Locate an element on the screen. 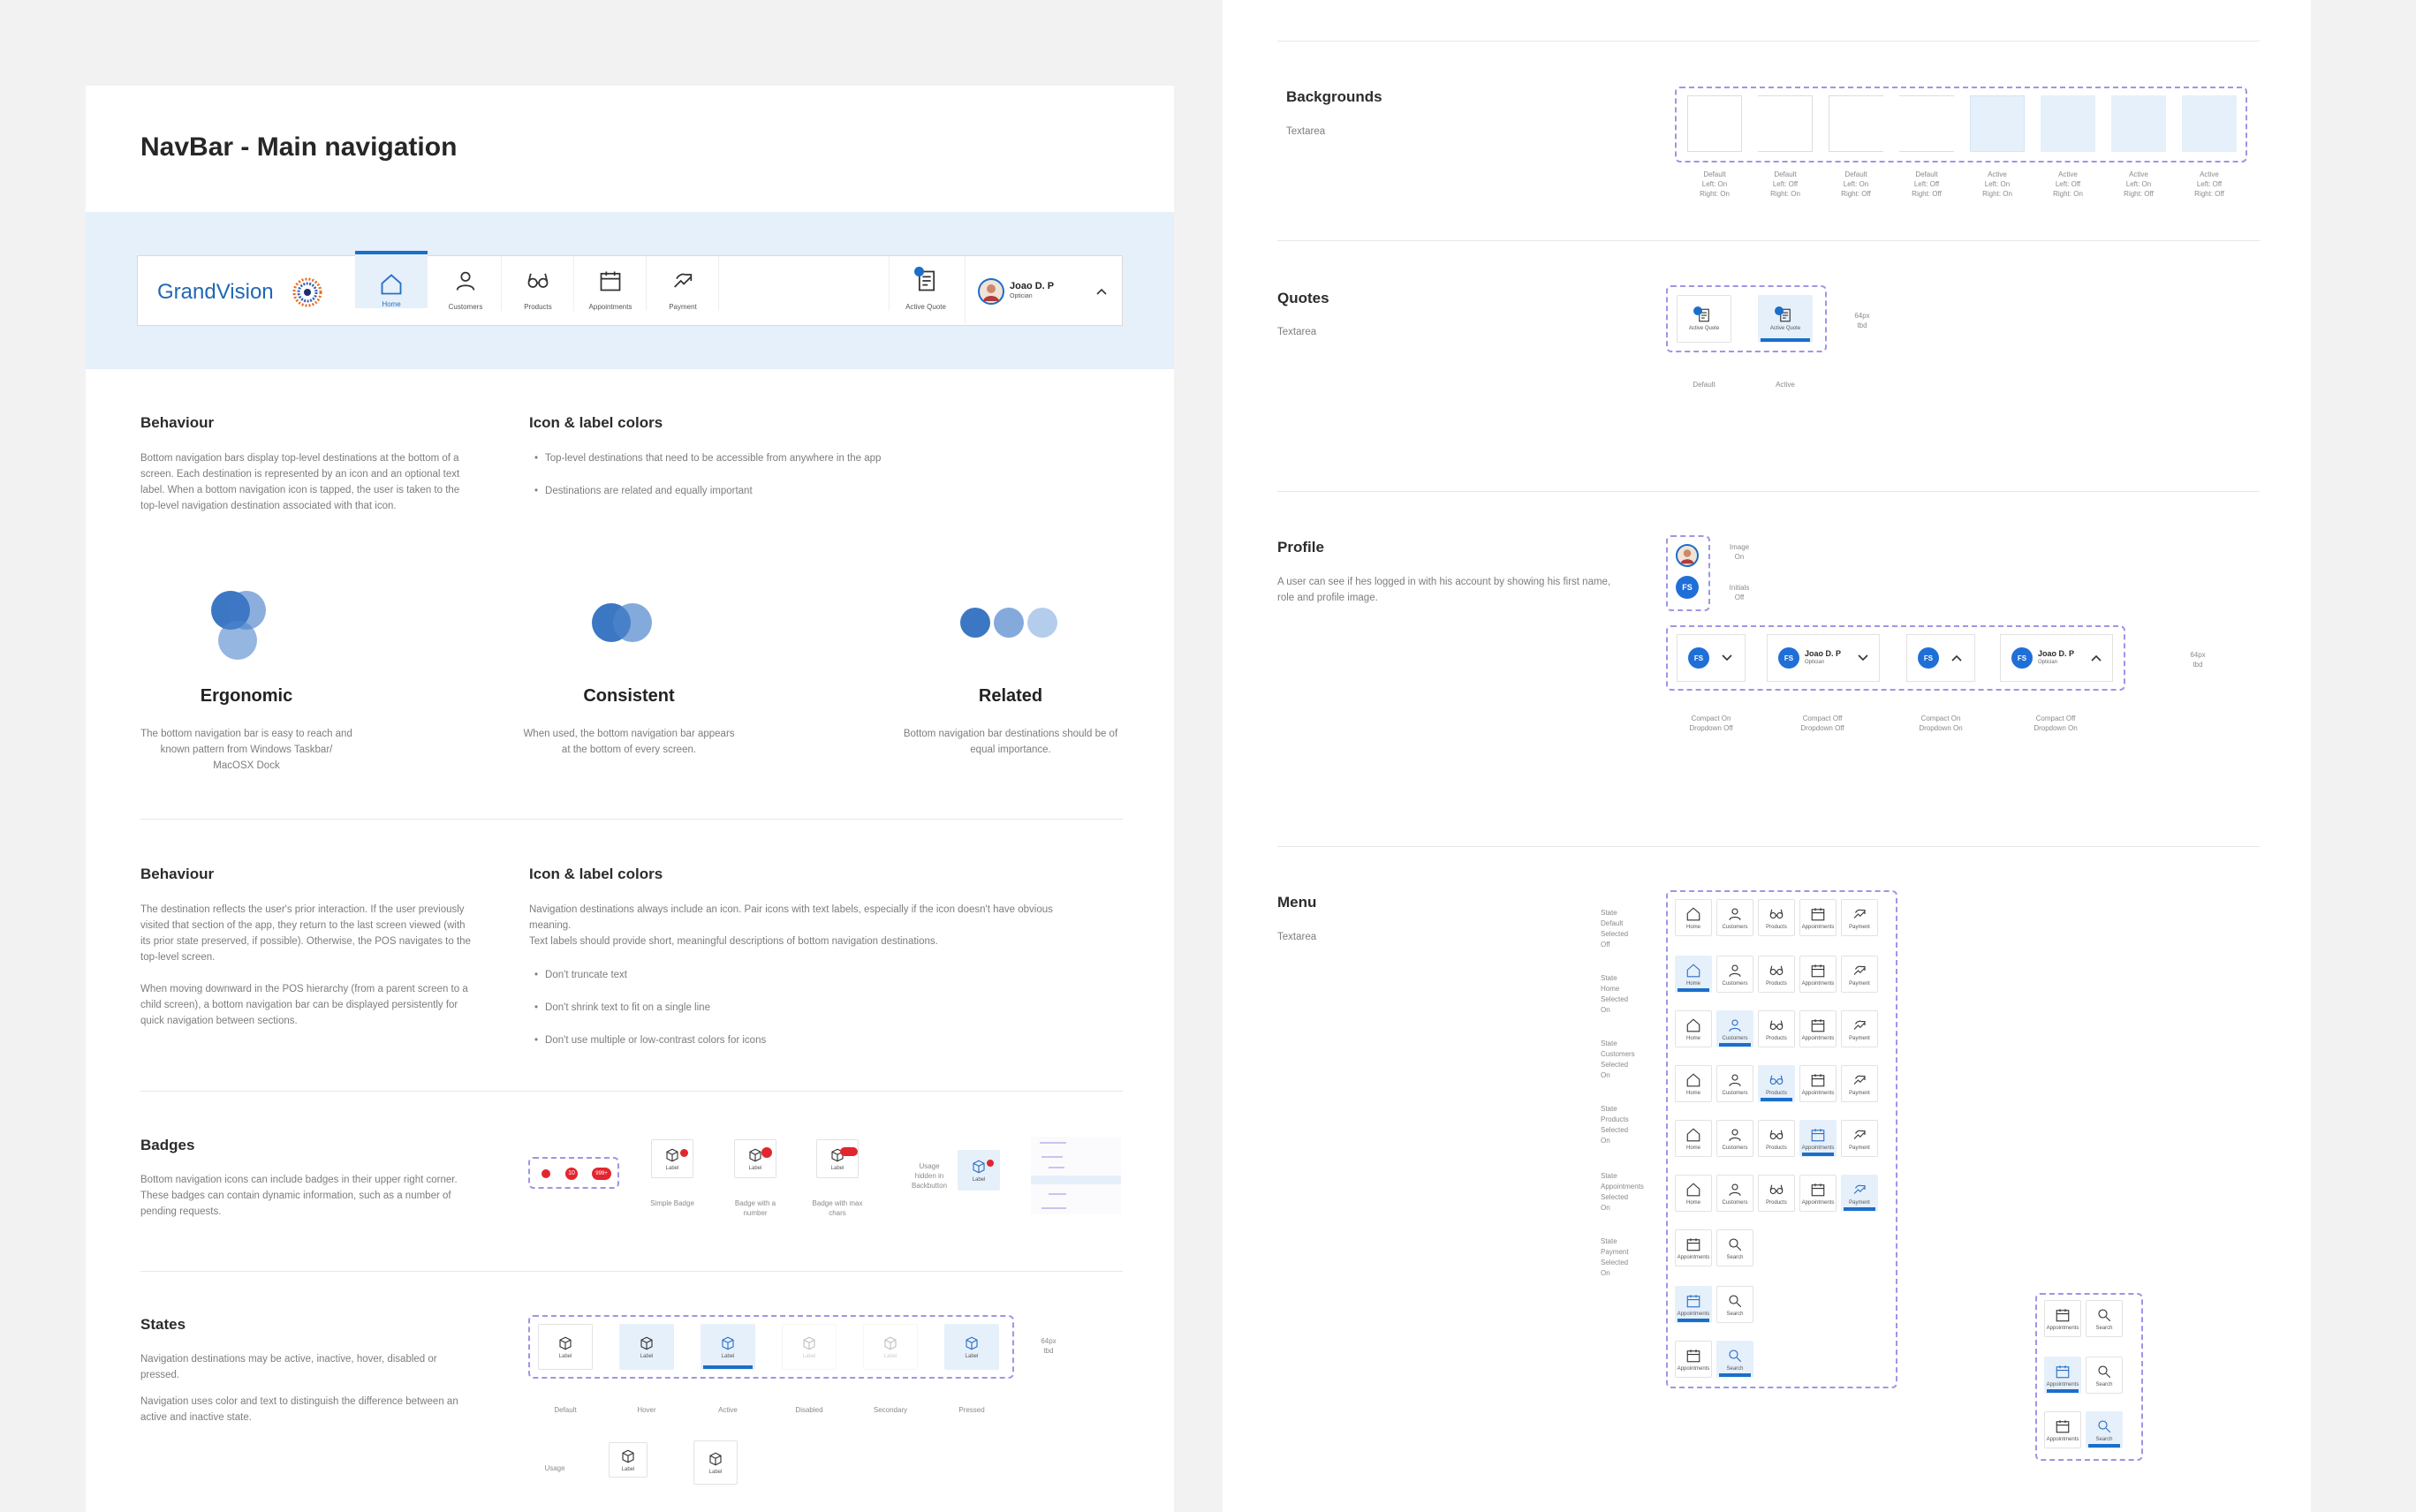 The width and height of the screenshot is (2416, 1512). profile-menu: Joao D. P Optician is located at coordinates (1045, 291).